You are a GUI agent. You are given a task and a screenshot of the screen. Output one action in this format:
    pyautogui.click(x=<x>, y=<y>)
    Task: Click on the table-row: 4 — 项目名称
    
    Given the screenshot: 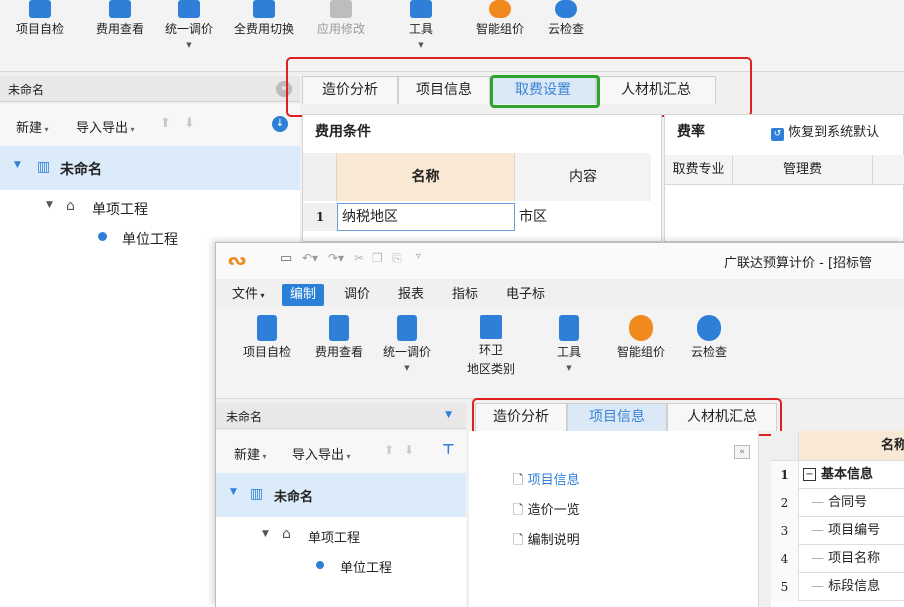 What is the action you would take?
    pyautogui.click(x=837, y=559)
    